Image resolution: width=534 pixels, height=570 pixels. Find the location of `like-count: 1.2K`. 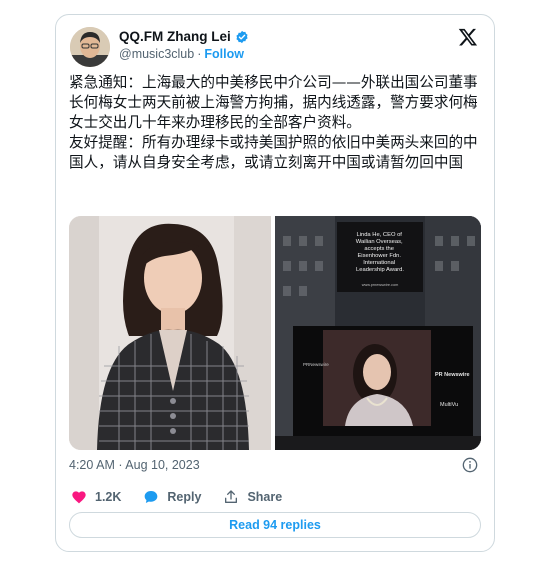

like-count: 1.2K is located at coordinates (108, 497).